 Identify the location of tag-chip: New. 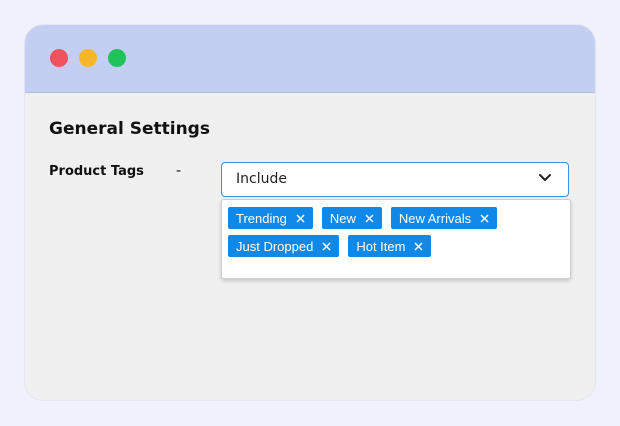
(351, 218).